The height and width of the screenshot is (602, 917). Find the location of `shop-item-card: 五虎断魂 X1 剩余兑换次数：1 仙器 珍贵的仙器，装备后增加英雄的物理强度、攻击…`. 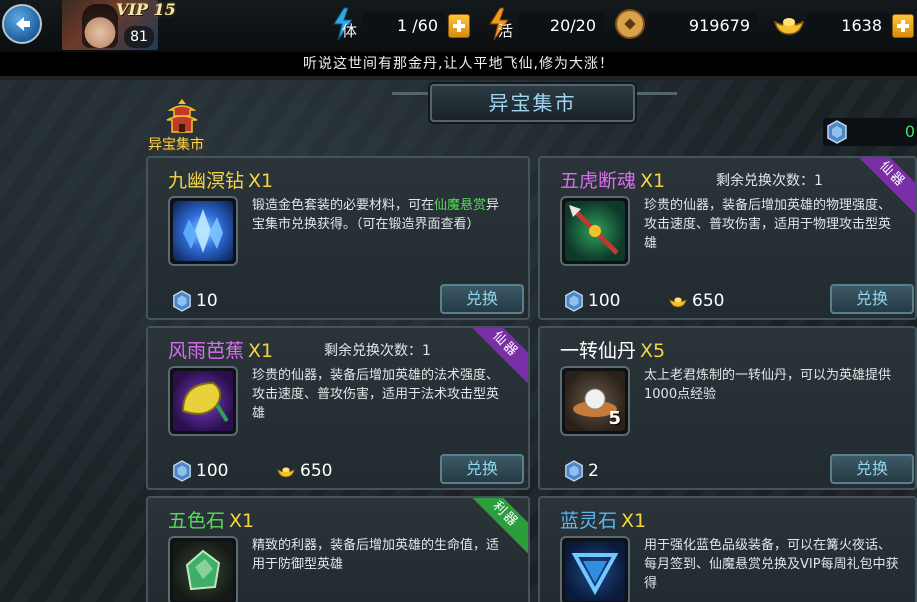

shop-item-card: 五虎断魂 X1 剩余兑换次数：1 仙器 珍贵的仙器，装备后增加英雄的物理强度、攻击… is located at coordinates (727, 238).